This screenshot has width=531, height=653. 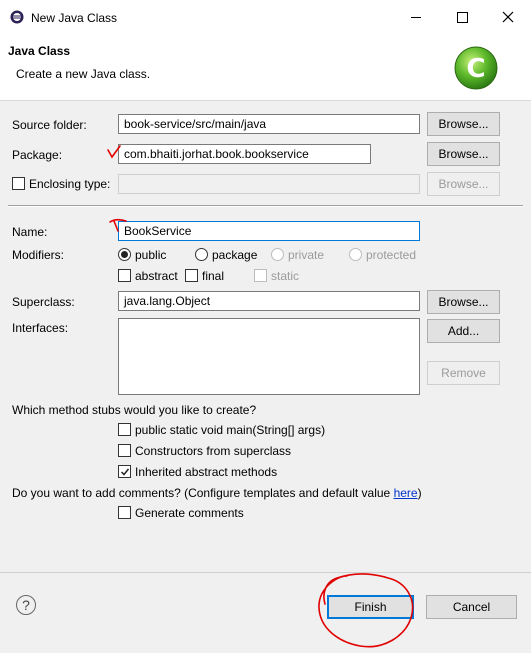 What do you see at coordinates (118, 225) in the screenshot?
I see `name-check-mark` at bounding box center [118, 225].